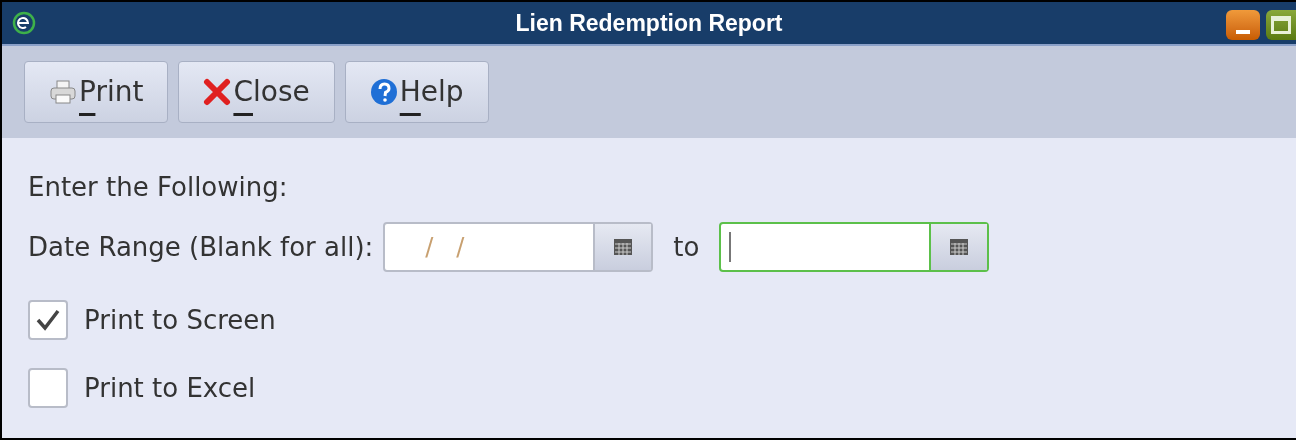 The image size is (1296, 440). Describe the element at coordinates (180, 320) in the screenshot. I see `checkbox-label: Print to Screen` at that location.